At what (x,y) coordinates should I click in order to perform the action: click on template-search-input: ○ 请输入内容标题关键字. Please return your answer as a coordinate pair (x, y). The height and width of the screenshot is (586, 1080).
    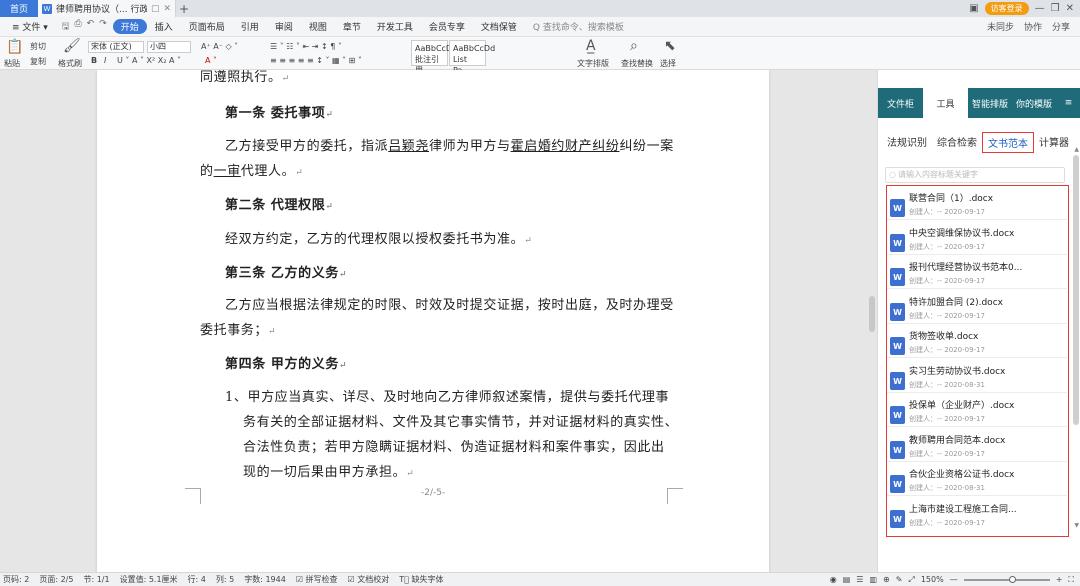
    Looking at the image, I should click on (975, 175).